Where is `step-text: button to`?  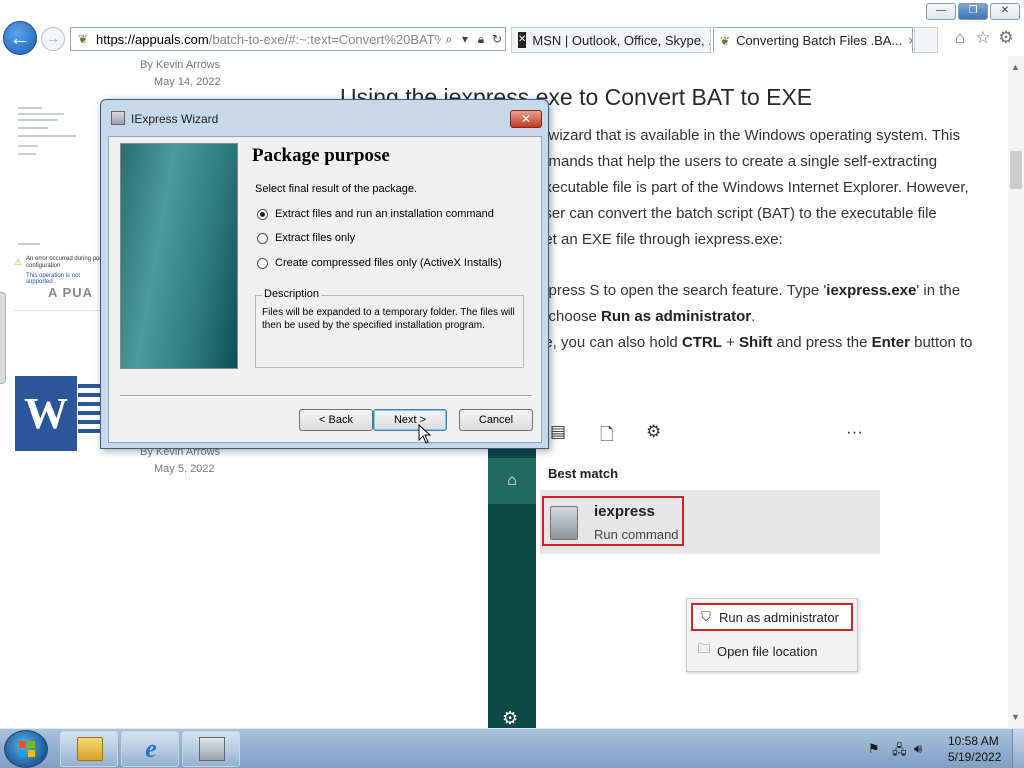
step-text: button to is located at coordinates (941, 342).